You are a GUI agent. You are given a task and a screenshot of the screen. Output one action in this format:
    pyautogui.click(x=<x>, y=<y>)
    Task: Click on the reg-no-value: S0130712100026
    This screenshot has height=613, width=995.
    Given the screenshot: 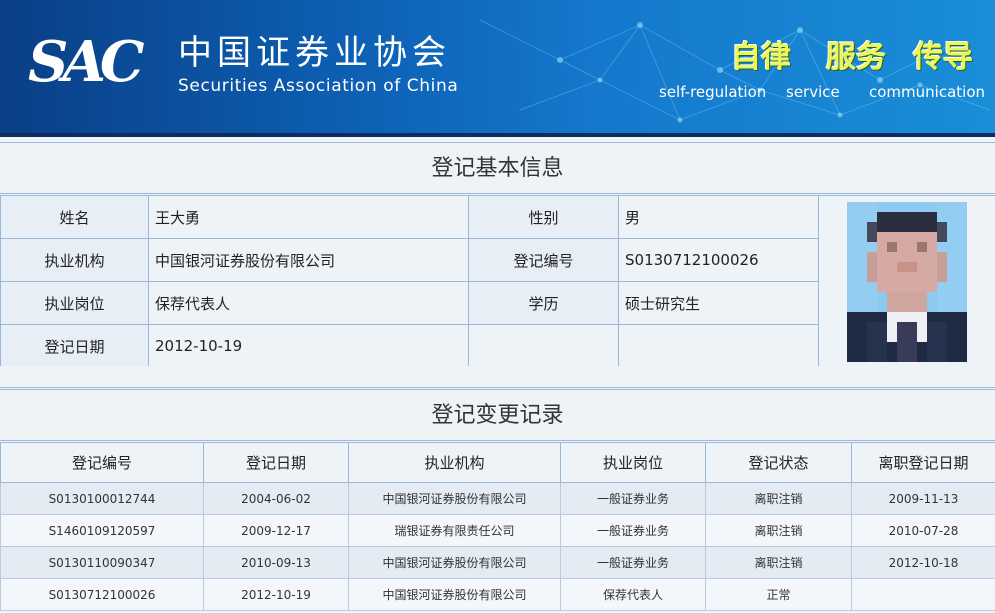 What is the action you would take?
    pyautogui.click(x=718, y=260)
    